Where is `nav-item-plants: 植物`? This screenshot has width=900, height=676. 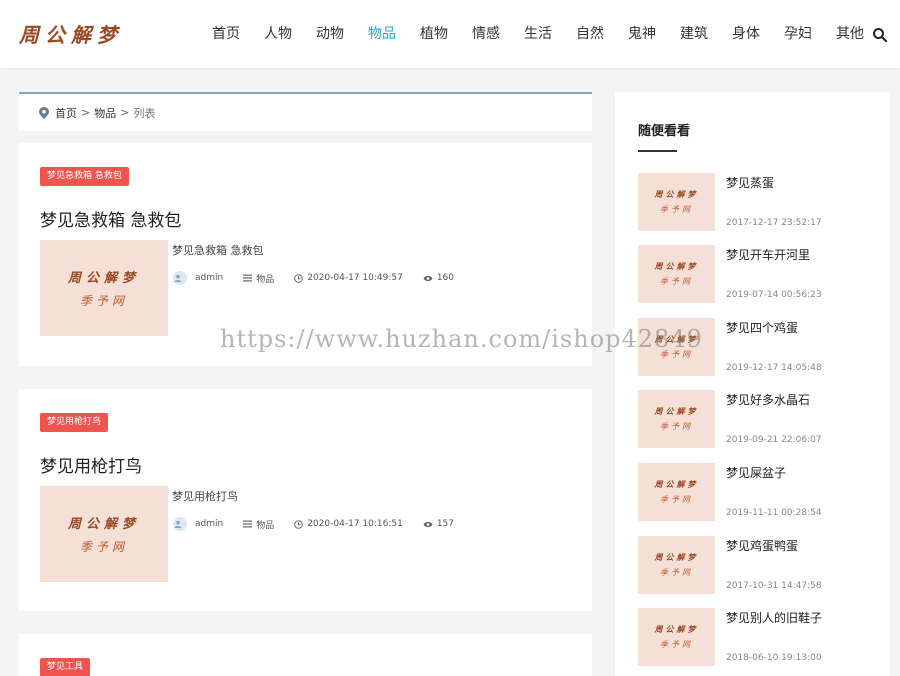 nav-item-plants: 植物 is located at coordinates (434, 34).